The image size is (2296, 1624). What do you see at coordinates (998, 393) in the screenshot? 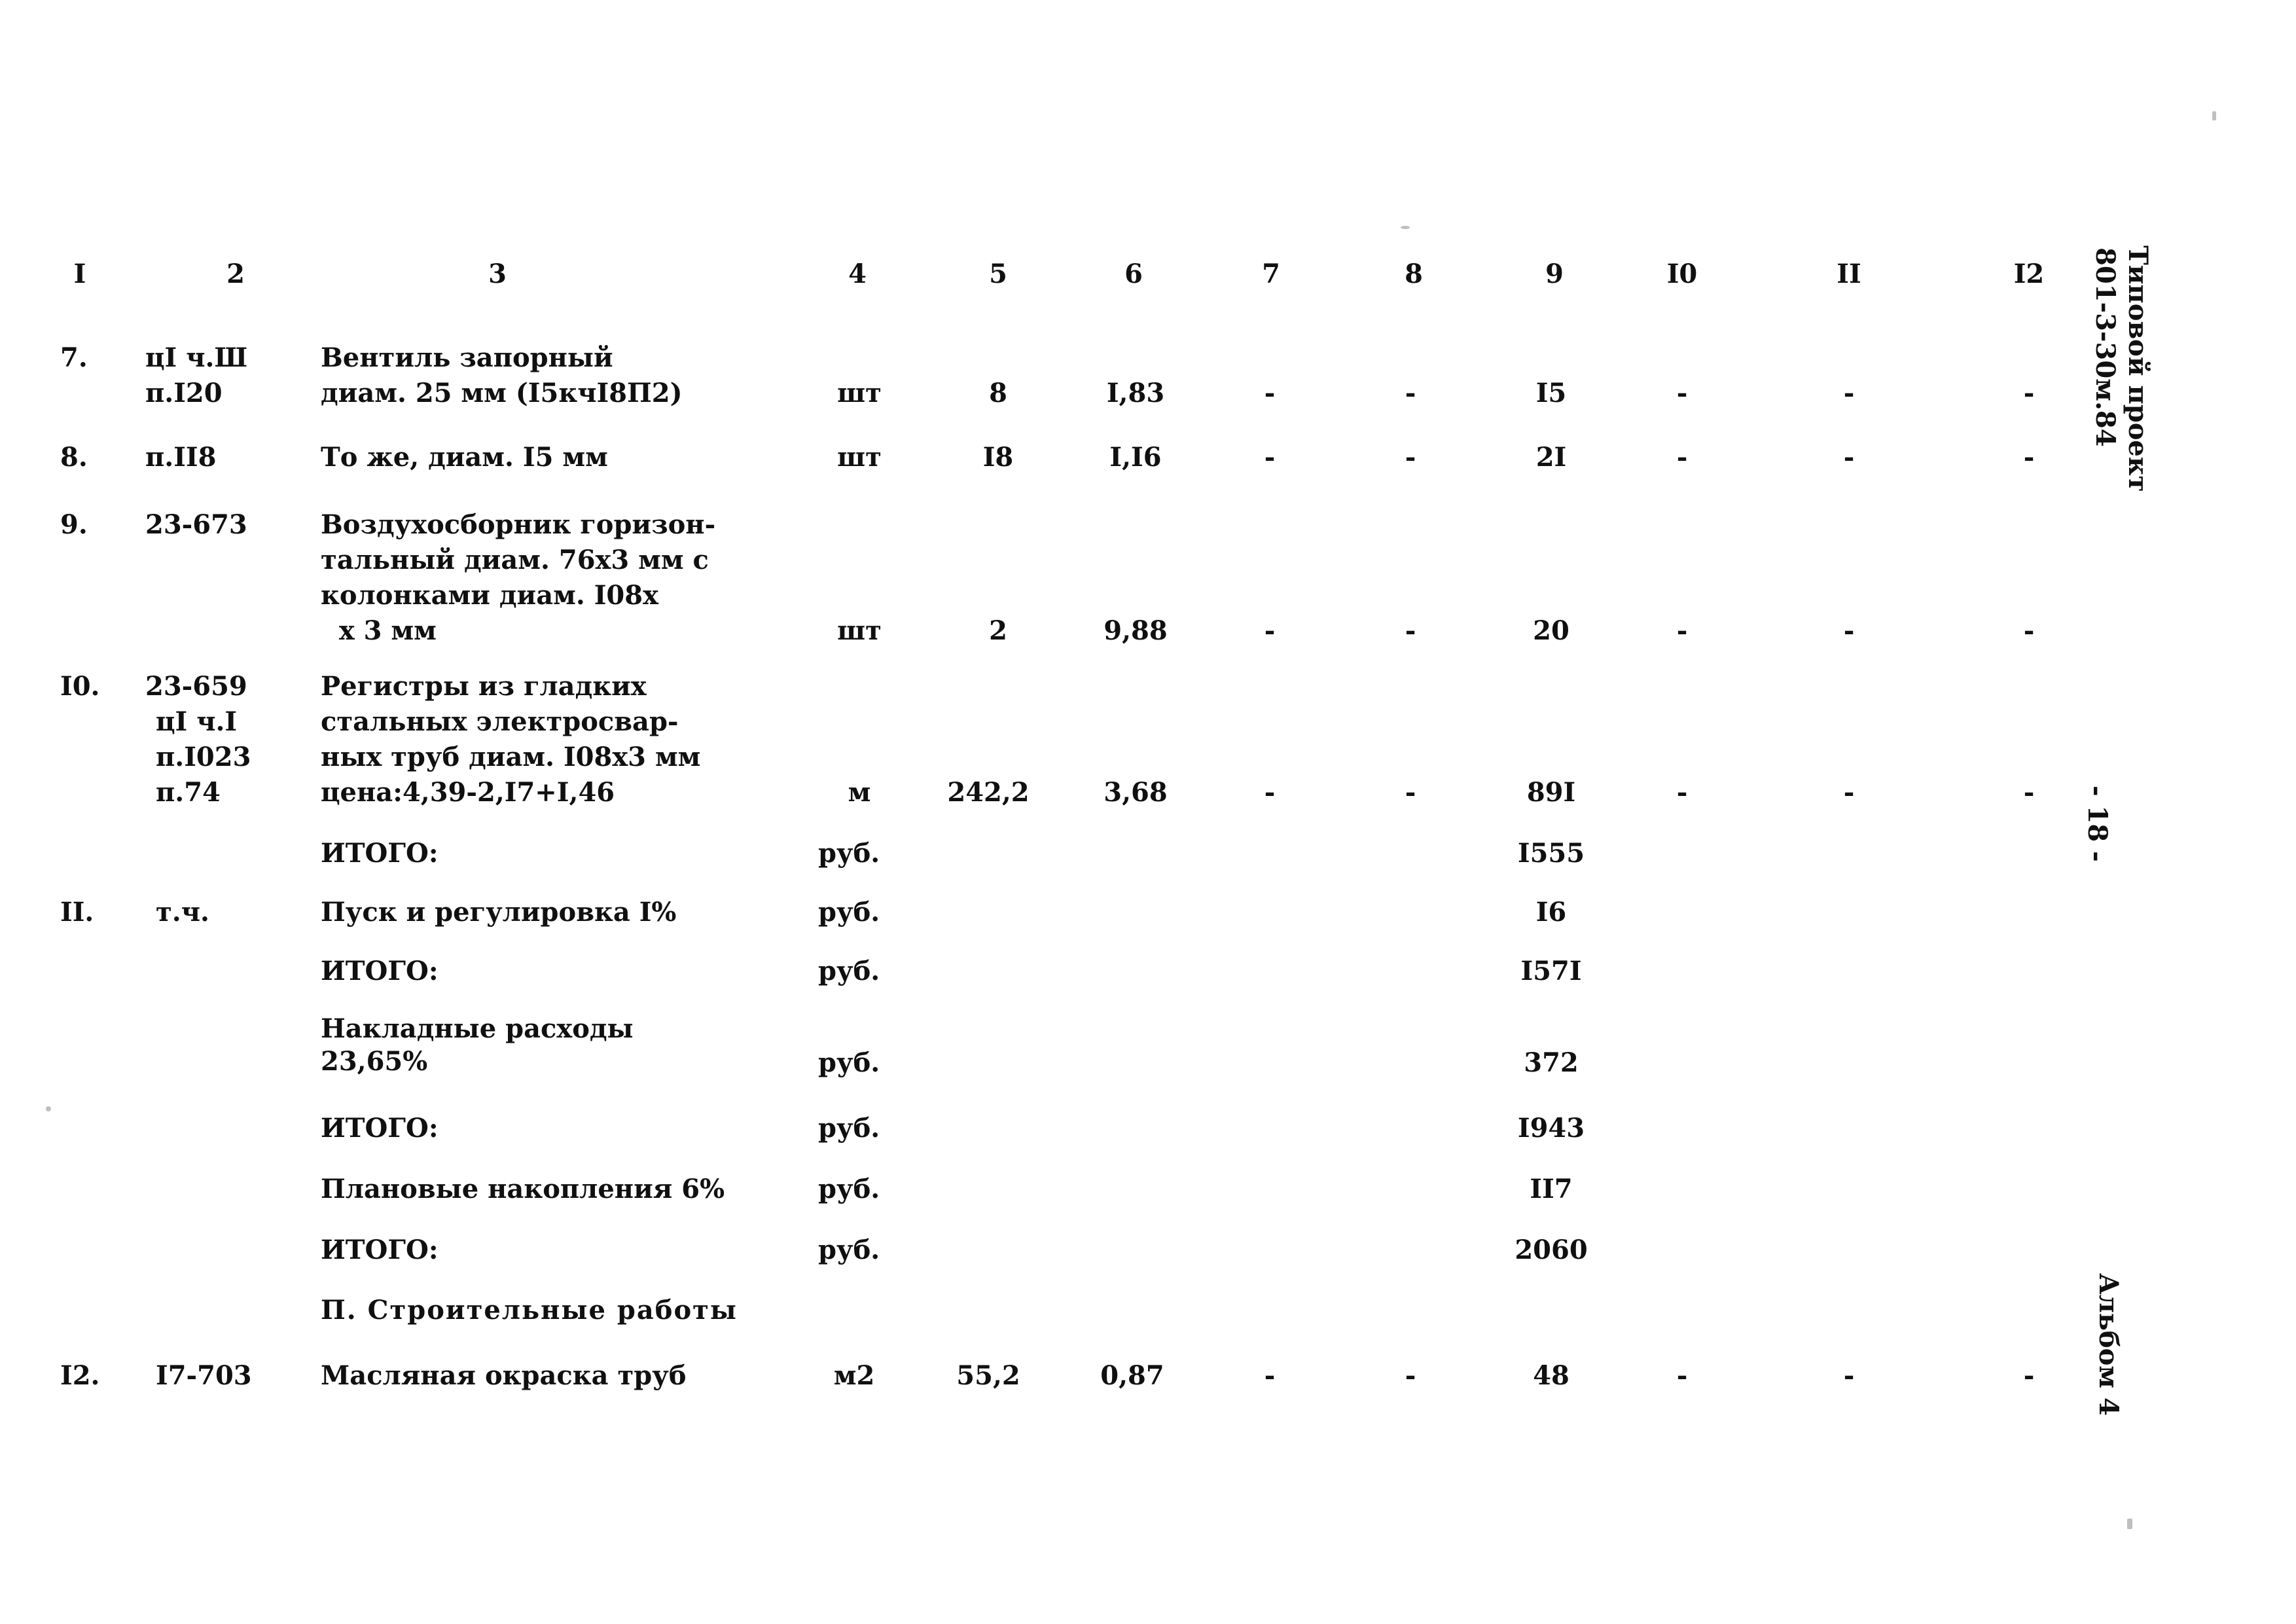
I see `row-qty: 8` at bounding box center [998, 393].